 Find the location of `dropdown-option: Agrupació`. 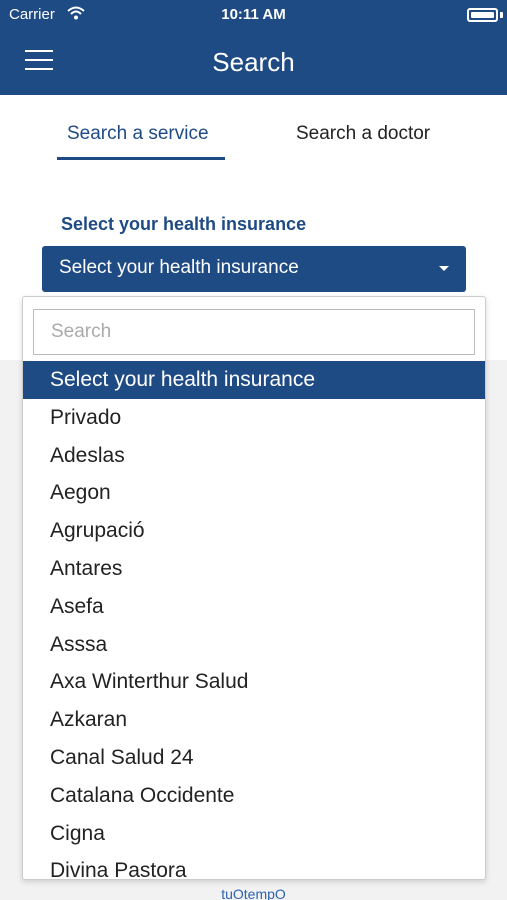

dropdown-option: Agrupació is located at coordinates (254, 531).